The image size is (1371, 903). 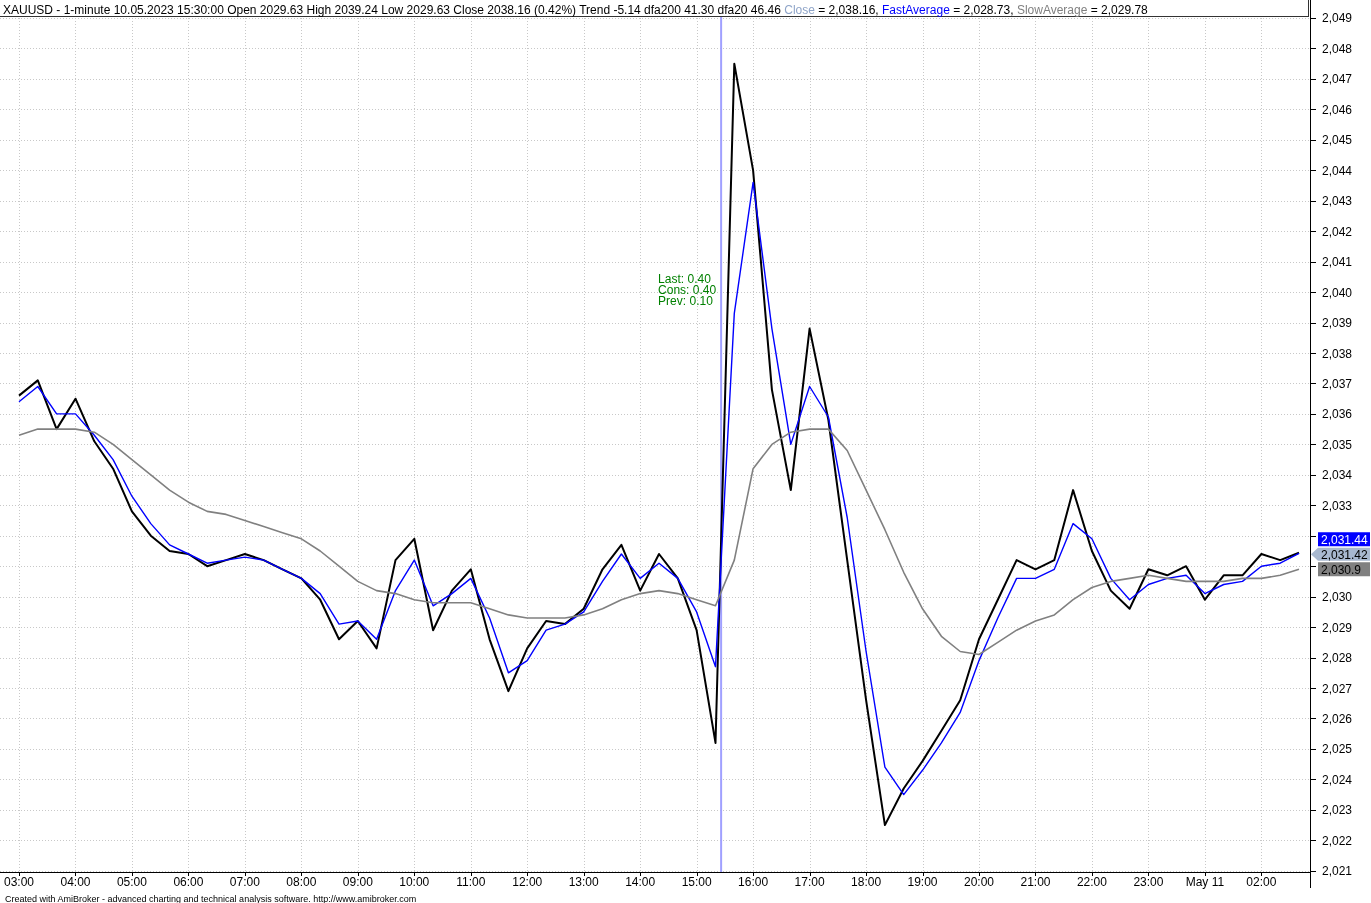 What do you see at coordinates (1337, 414) in the screenshot?
I see `price-axis-label: 2,036` at bounding box center [1337, 414].